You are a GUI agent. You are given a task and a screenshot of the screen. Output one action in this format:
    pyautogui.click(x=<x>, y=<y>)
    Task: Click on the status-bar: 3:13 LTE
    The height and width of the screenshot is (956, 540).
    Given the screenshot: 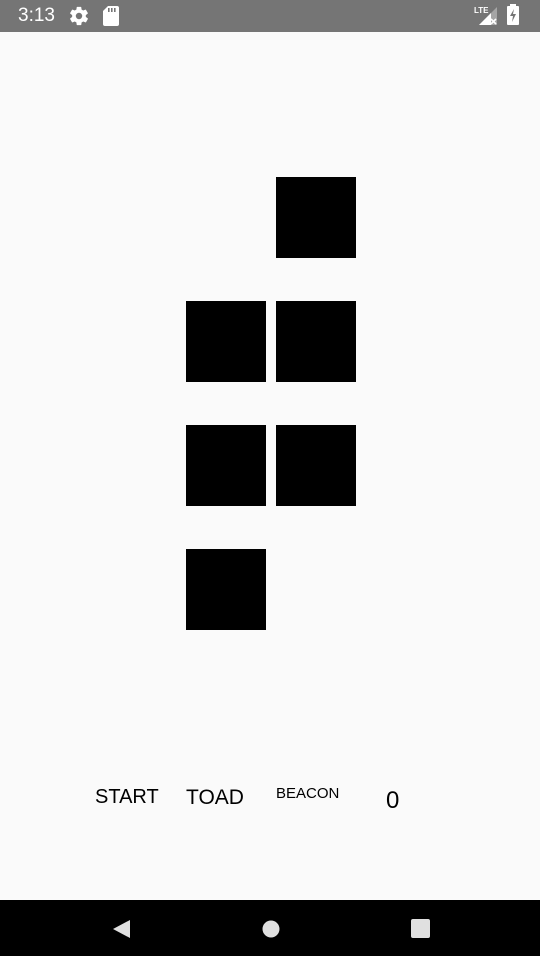 What is the action you would take?
    pyautogui.click(x=270, y=16)
    